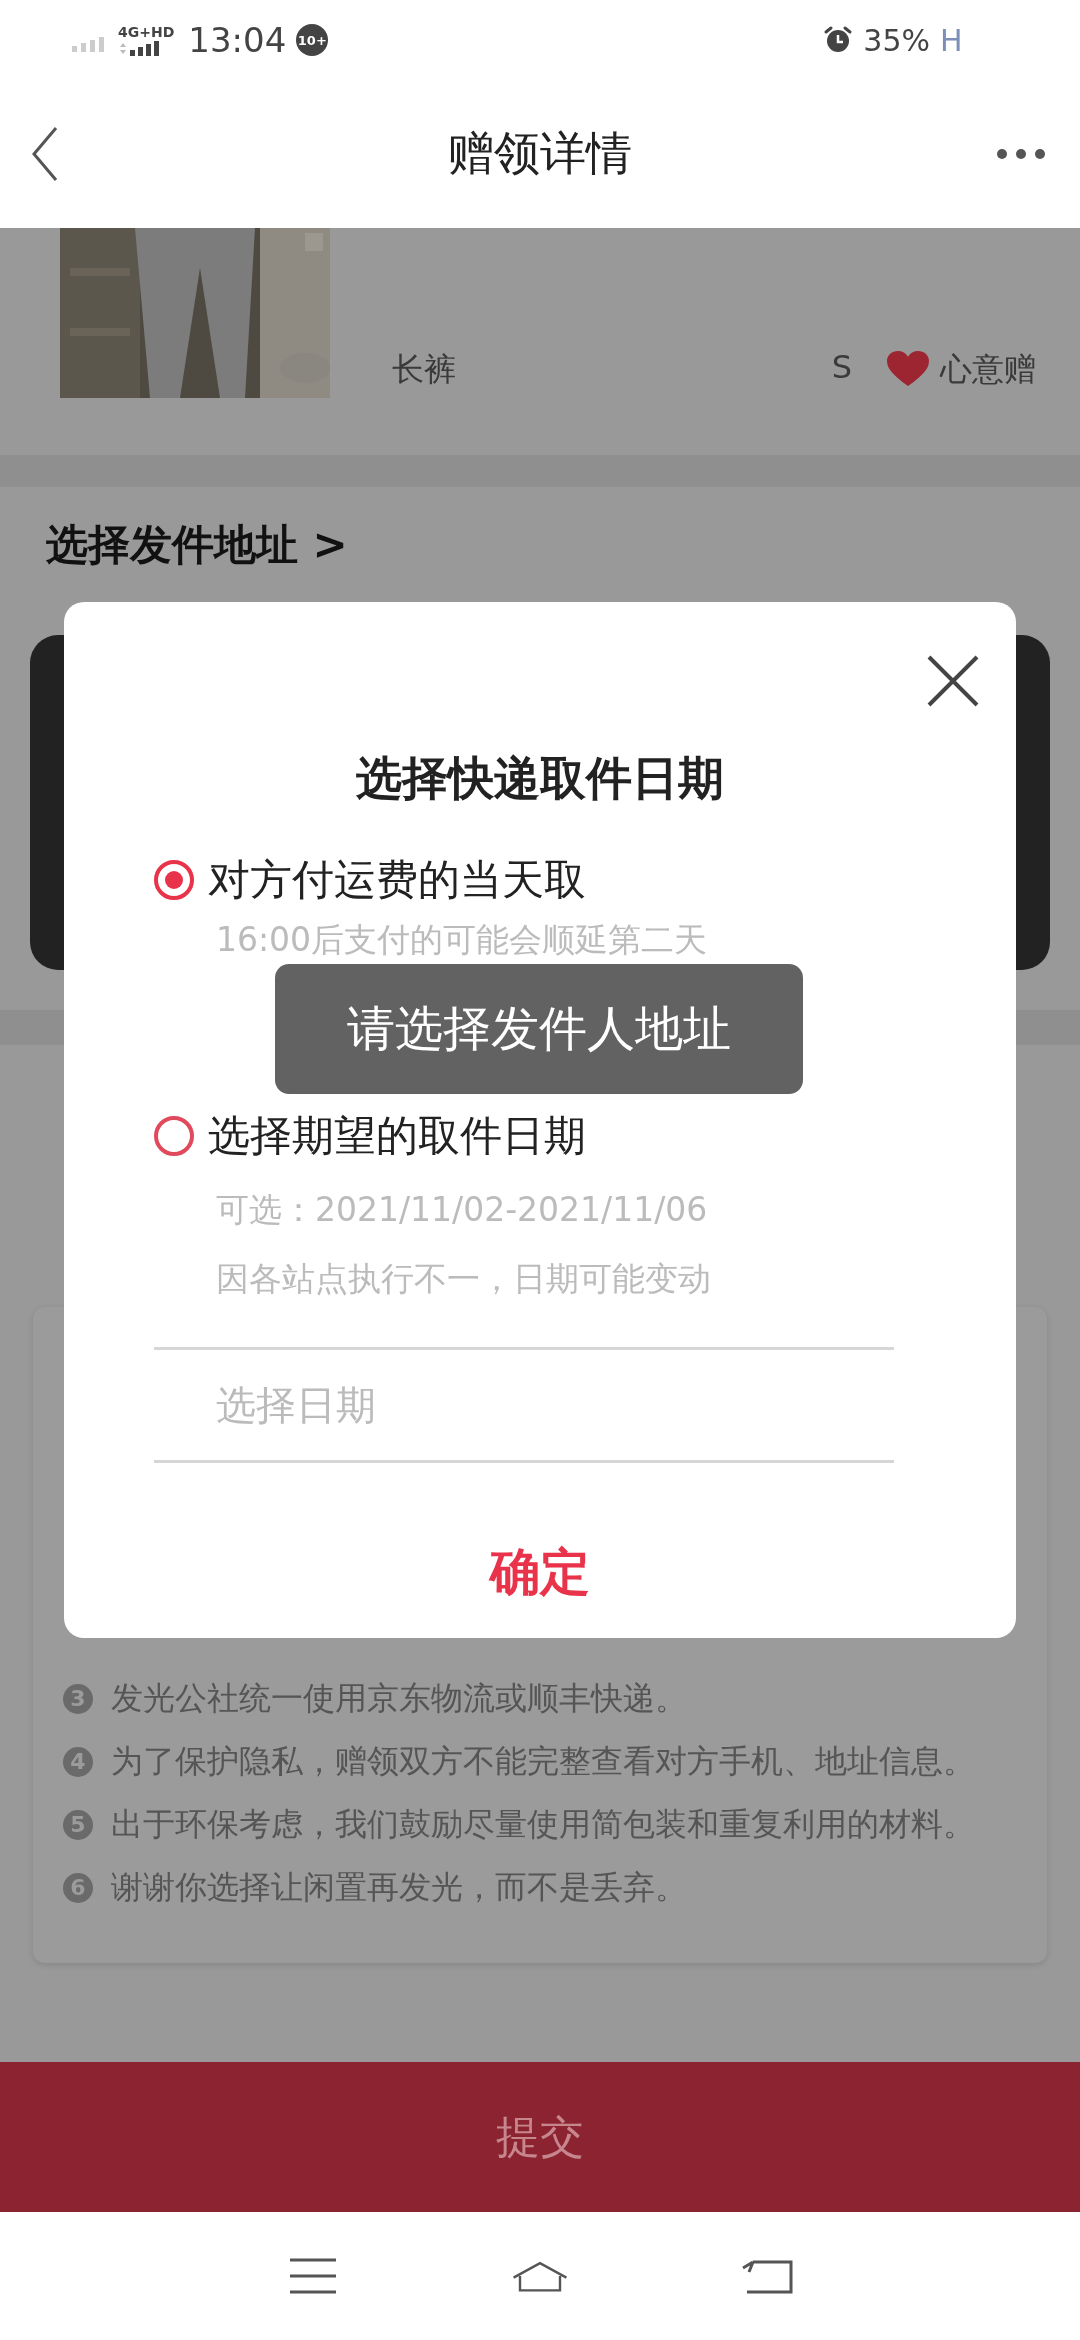 The width and height of the screenshot is (1080, 2340). I want to click on item-size: S, so click(841, 367).